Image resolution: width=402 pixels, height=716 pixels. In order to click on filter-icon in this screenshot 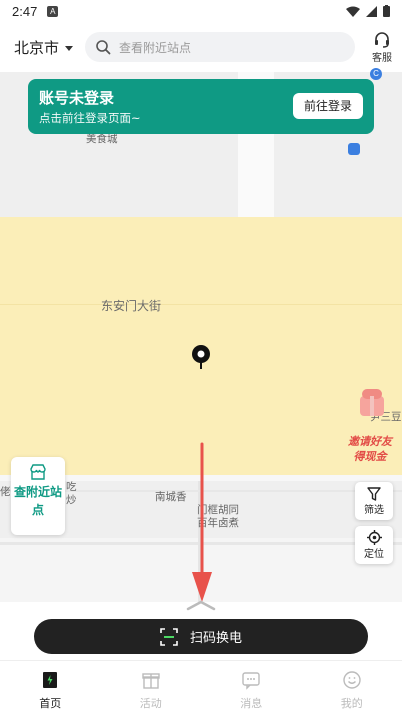, I will do `click(374, 493)`.